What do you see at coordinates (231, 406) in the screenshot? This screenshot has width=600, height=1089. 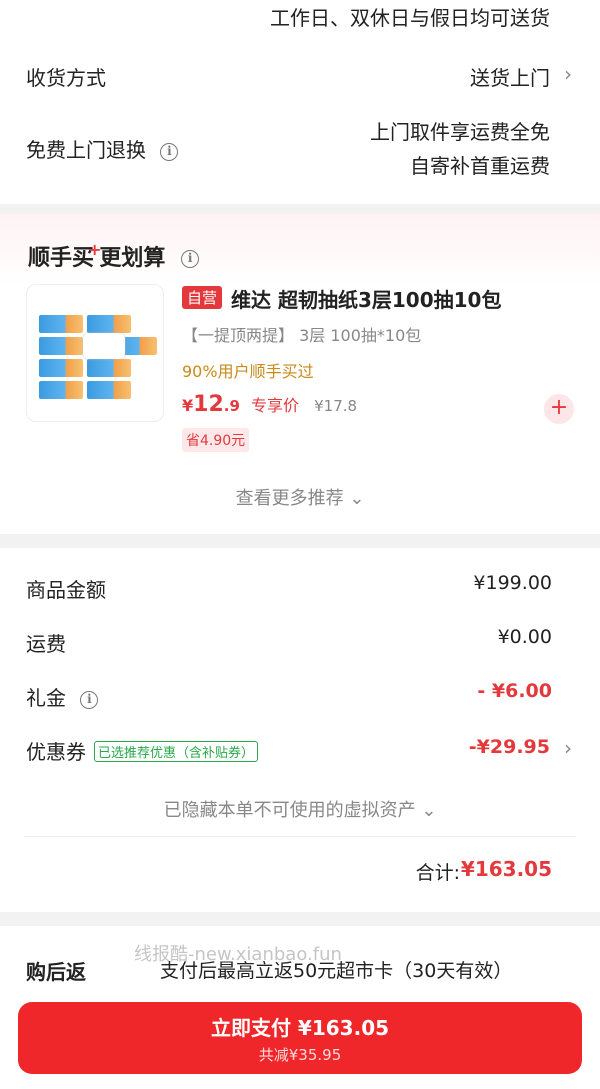 I see `price-decimal: .9` at bounding box center [231, 406].